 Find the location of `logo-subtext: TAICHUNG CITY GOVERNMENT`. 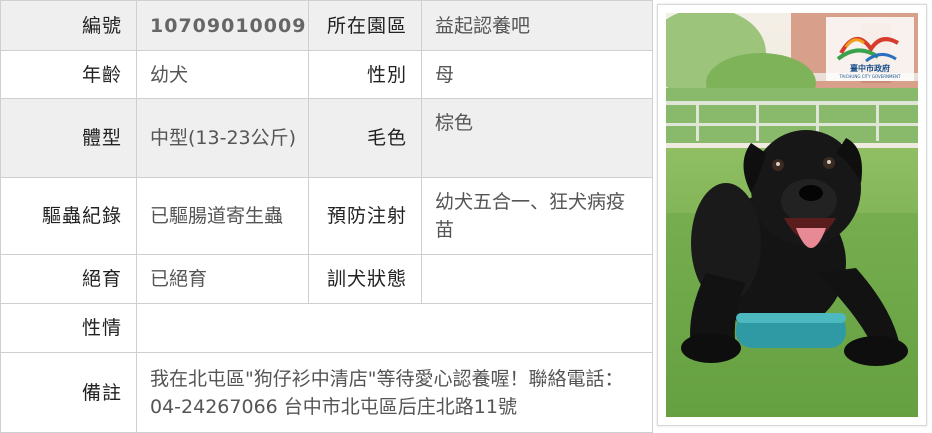

logo-subtext: TAICHUNG CITY GOVERNMENT is located at coordinates (870, 76).